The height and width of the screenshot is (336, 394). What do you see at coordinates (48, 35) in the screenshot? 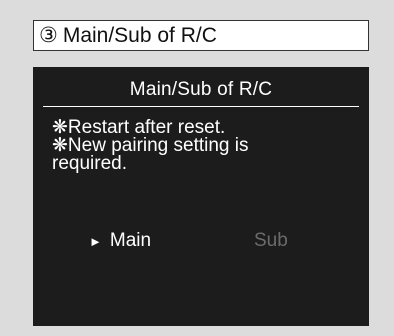
I see `step-number: ③` at bounding box center [48, 35].